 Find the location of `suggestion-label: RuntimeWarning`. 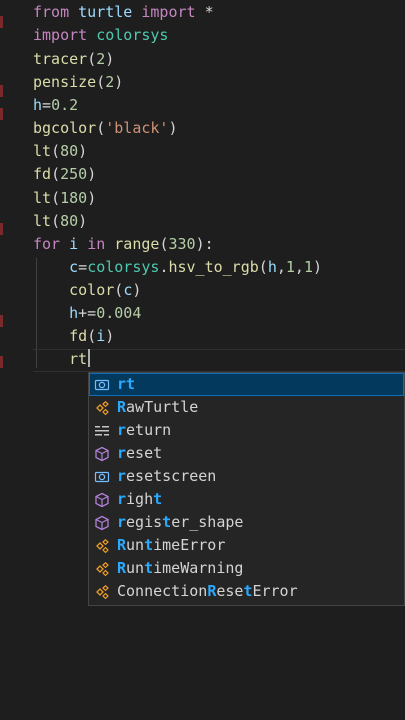

suggestion-label: RuntimeWarning is located at coordinates (180, 568).